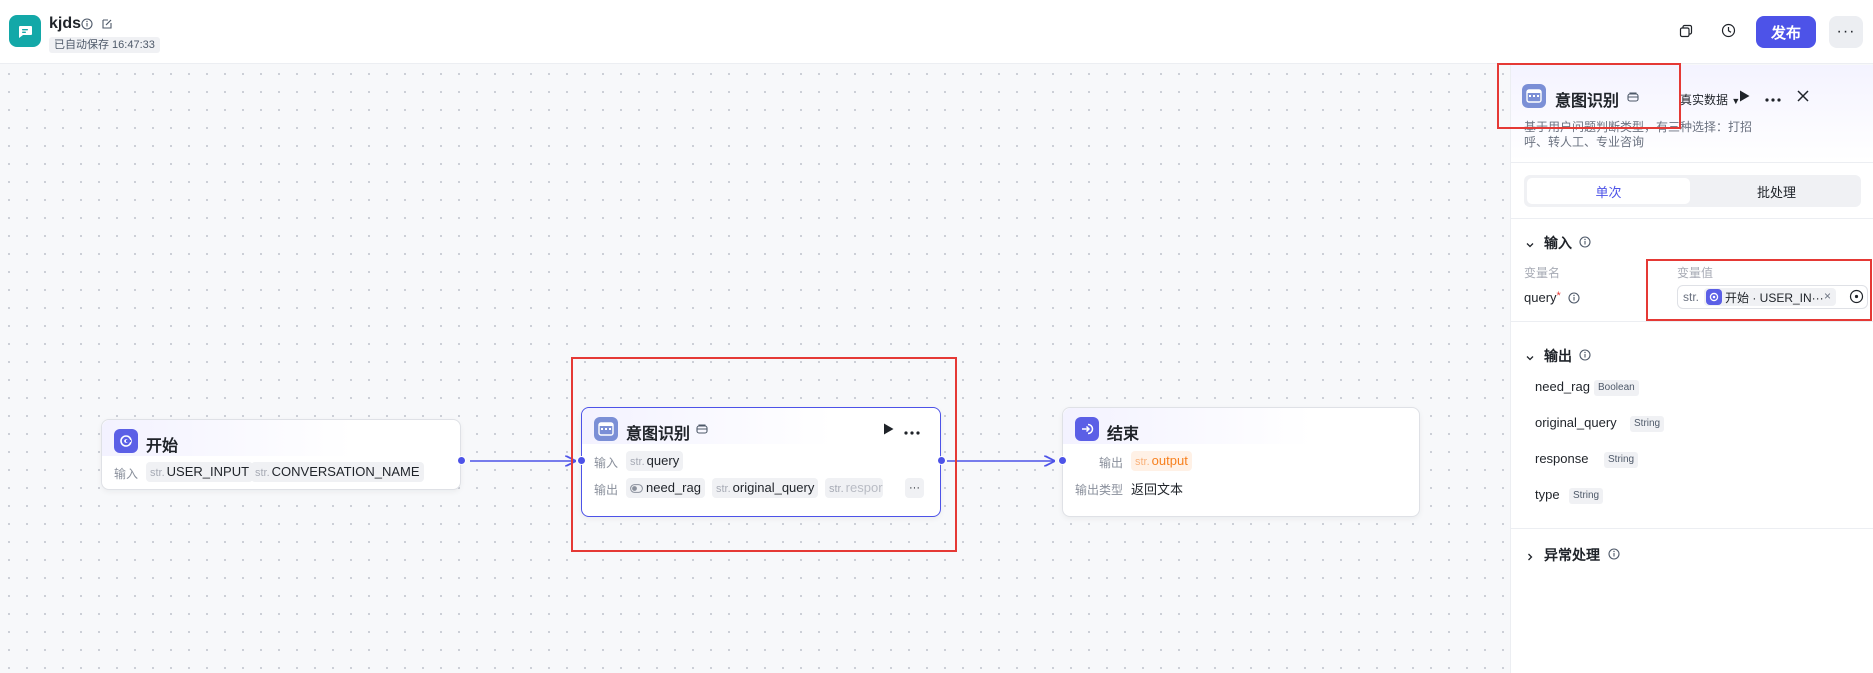 The height and width of the screenshot is (673, 1873). I want to click on start-node-title: 开始, so click(162, 446).